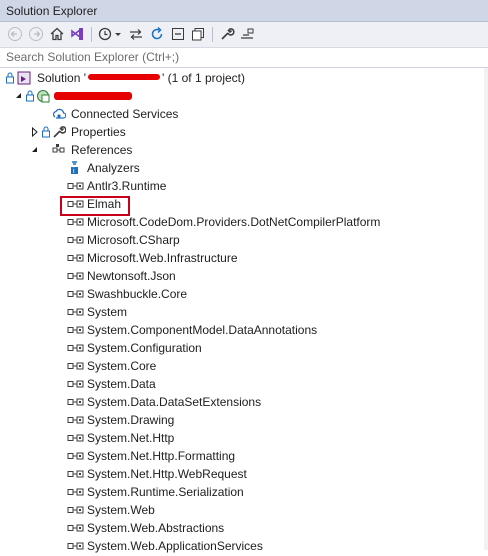  Describe the element at coordinates (244, 114) in the screenshot. I see `connected-services-row: Connected Services` at that location.